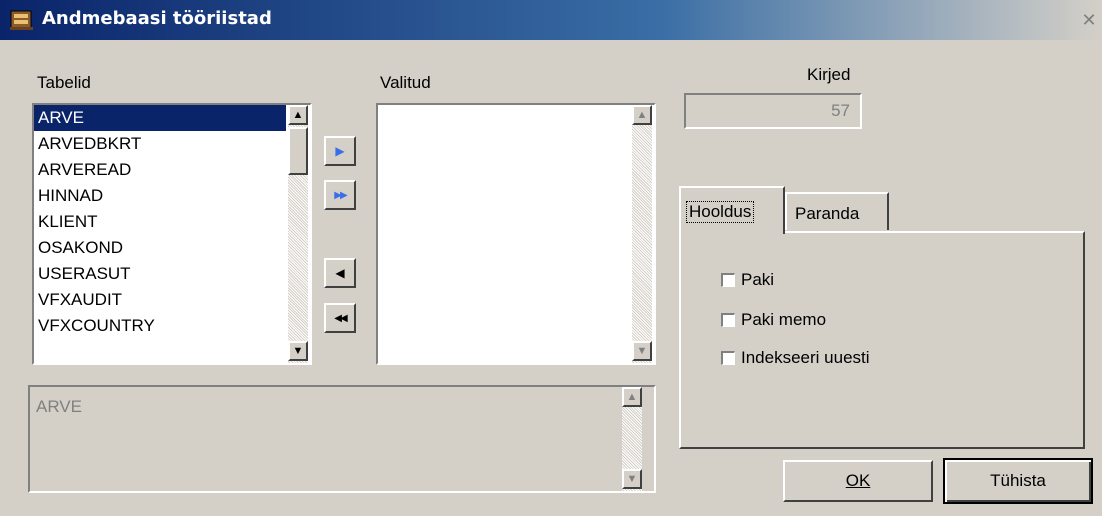 The height and width of the screenshot is (516, 1102). I want to click on selected-listbox: ▲ ▼, so click(516, 234).